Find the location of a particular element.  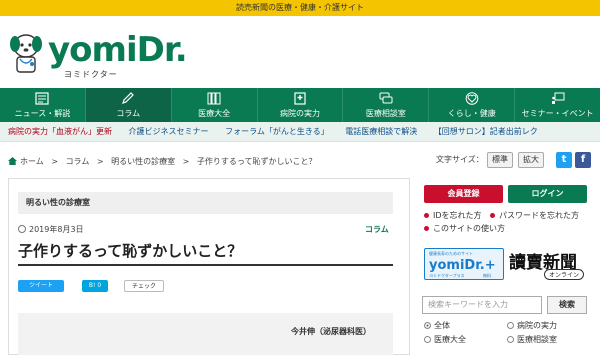

radio-label: 医療相談室 is located at coordinates (537, 339).